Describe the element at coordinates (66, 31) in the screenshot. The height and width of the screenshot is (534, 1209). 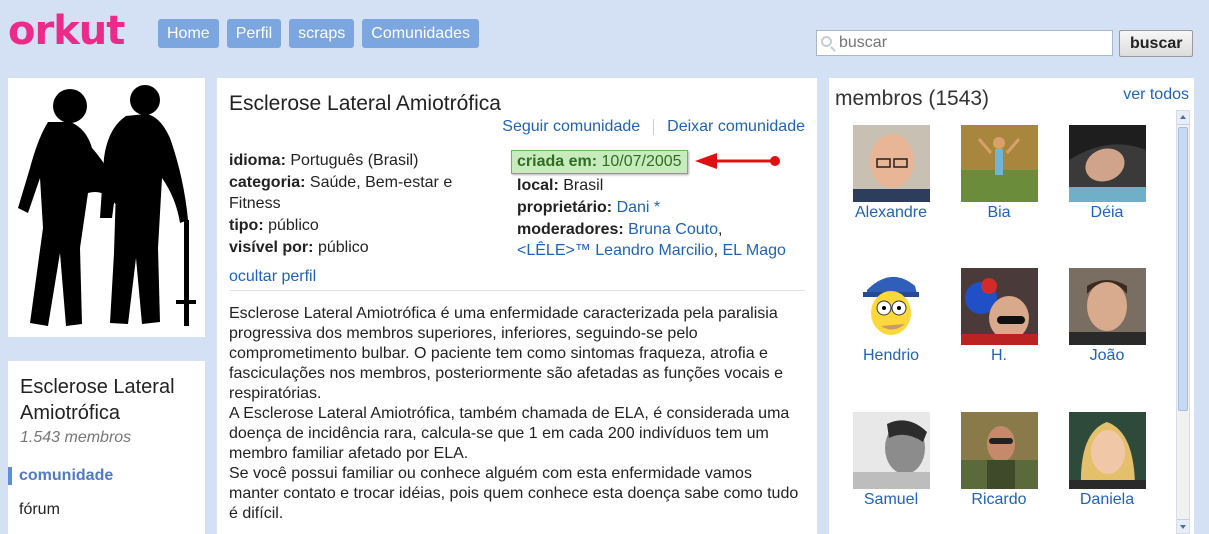
I see `orkut-logo: orkut` at that location.